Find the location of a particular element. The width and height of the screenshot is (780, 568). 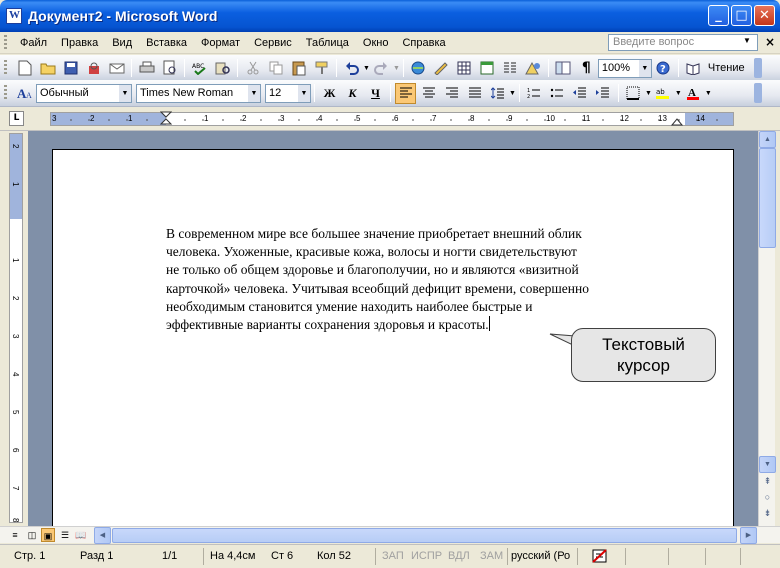

justify-icon is located at coordinates (474, 93).